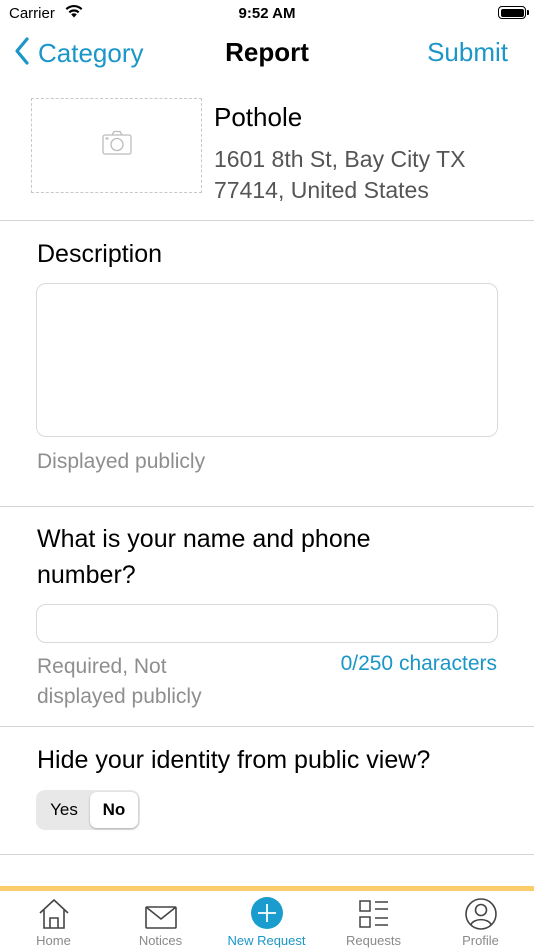 Image resolution: width=534 pixels, height=950 pixels. What do you see at coordinates (234, 760) in the screenshot?
I see `identity-label: Hide your identity from public view?` at bounding box center [234, 760].